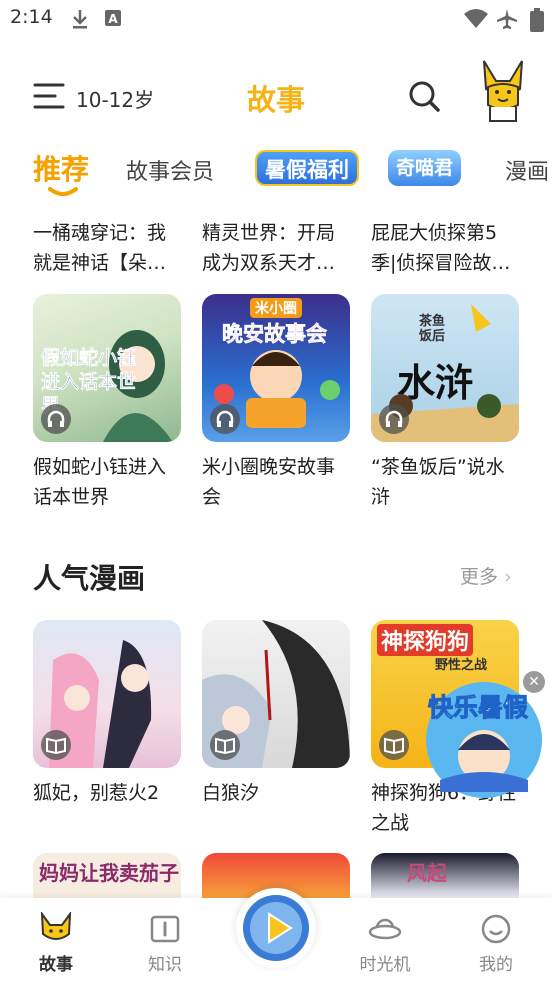  I want to click on bottom-nav: 故事 知识 时光机 我的, so click(276, 935).